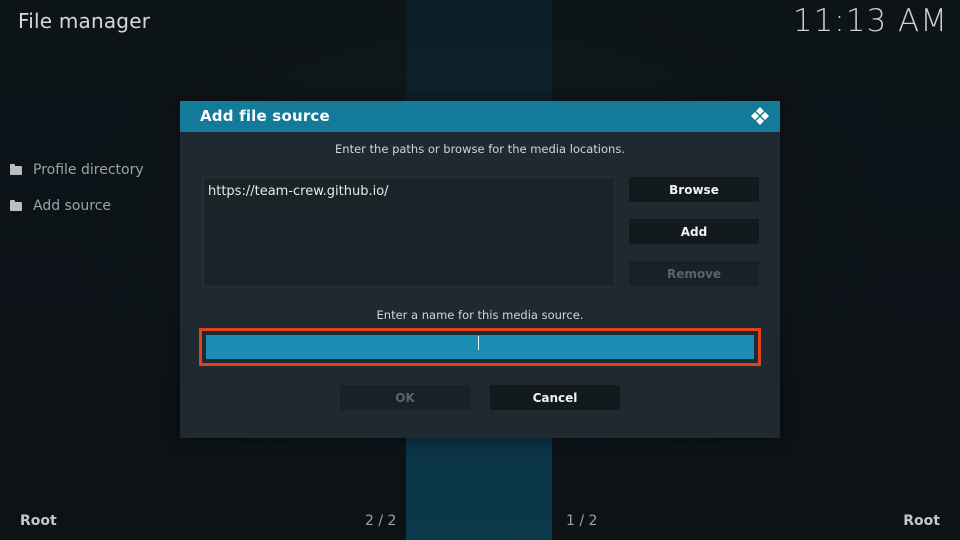 This screenshot has height=540, width=960. Describe the element at coordinates (409, 232) in the screenshot. I see `paths-list: https://team-crew.github.io/` at that location.